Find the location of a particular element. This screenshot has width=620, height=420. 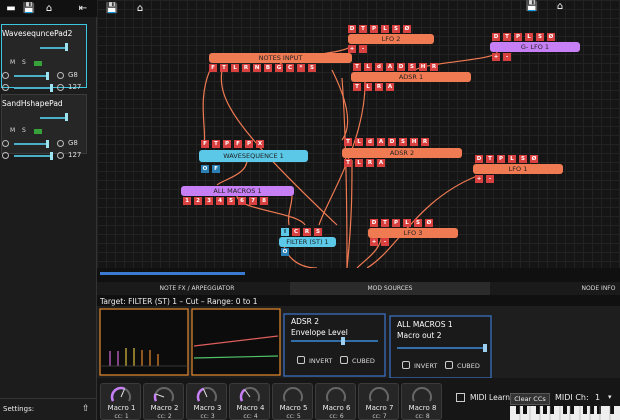

save-icon: 💾 is located at coordinates (29, 8).